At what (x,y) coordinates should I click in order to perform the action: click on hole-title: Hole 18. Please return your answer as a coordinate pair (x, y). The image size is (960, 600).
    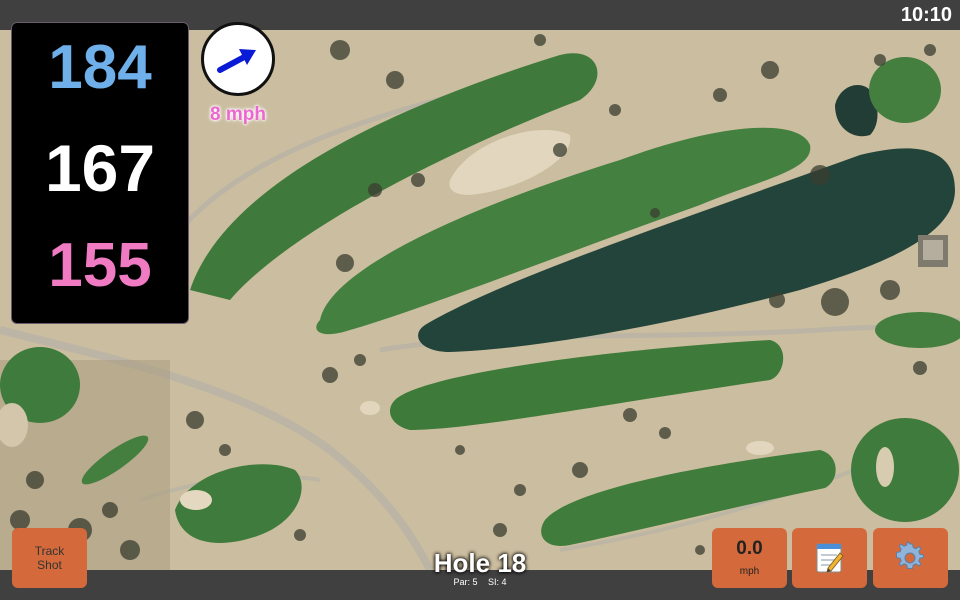
    Looking at the image, I should click on (480, 563).